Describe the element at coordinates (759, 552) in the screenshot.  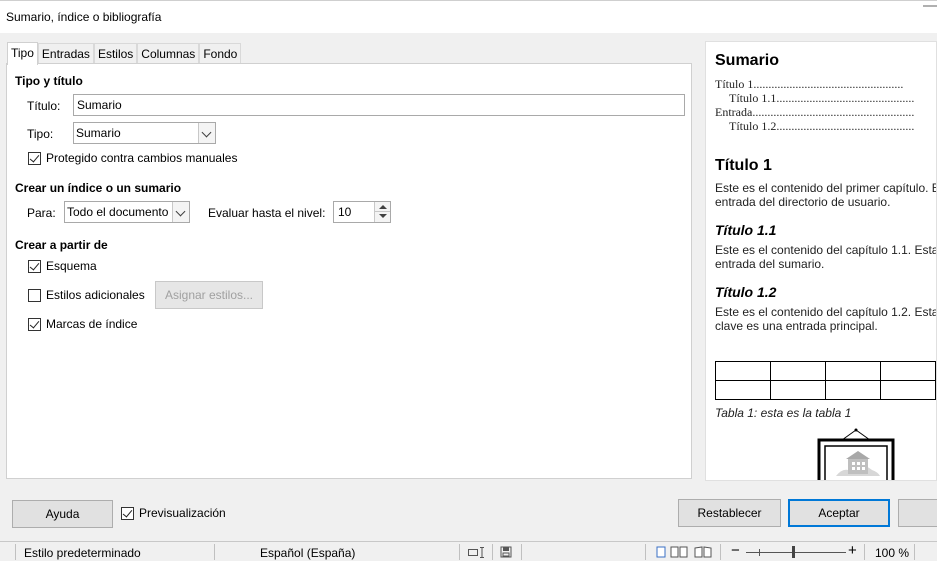
I see `zoom-slider-tick` at that location.